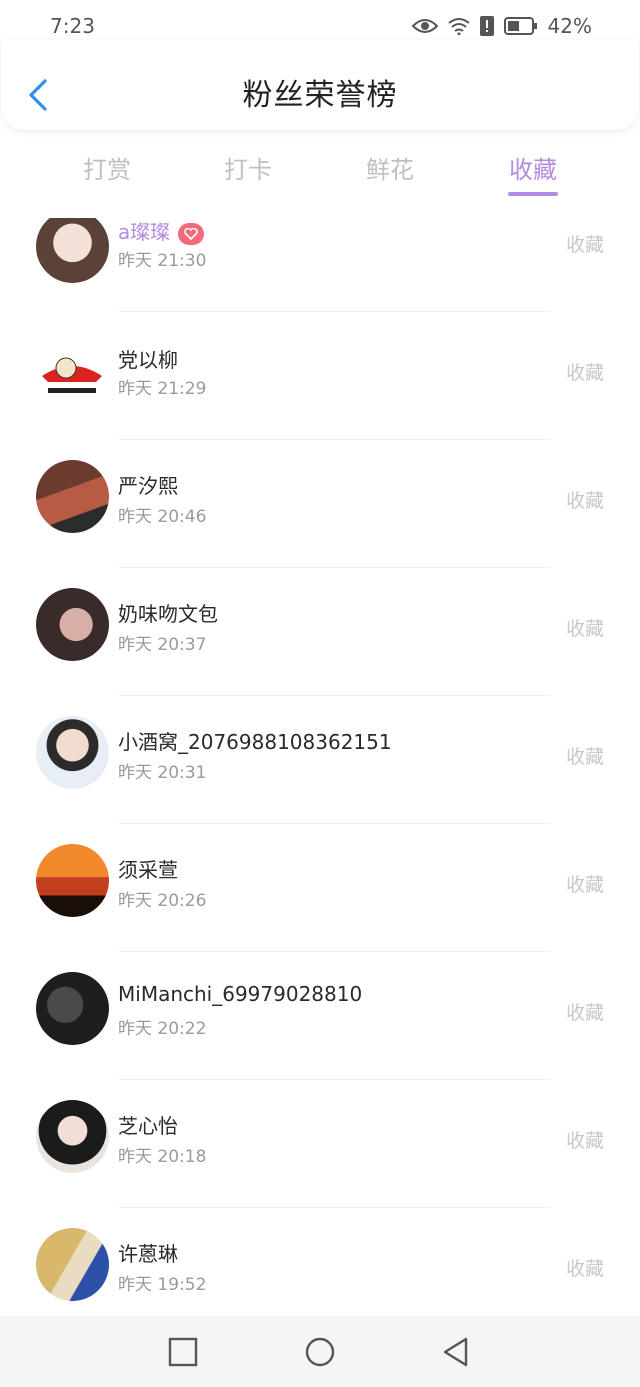 This screenshot has width=640, height=1387. I want to click on back-nav-button, so click(456, 1352).